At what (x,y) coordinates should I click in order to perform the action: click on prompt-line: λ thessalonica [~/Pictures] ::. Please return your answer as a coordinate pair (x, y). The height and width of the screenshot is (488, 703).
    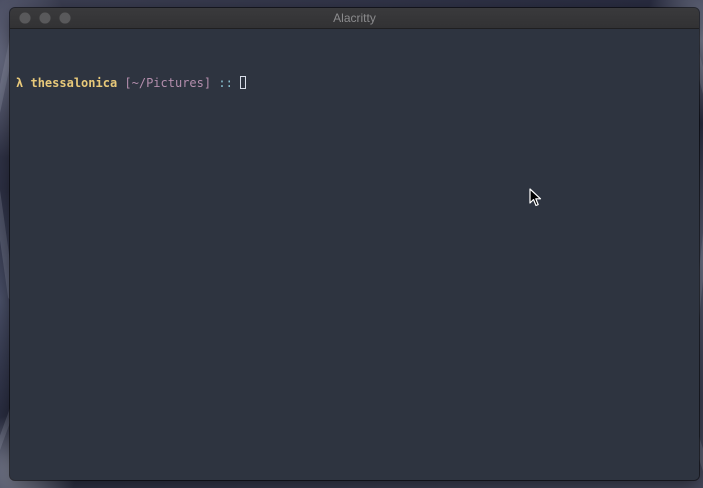
    Looking at the image, I should click on (357, 83).